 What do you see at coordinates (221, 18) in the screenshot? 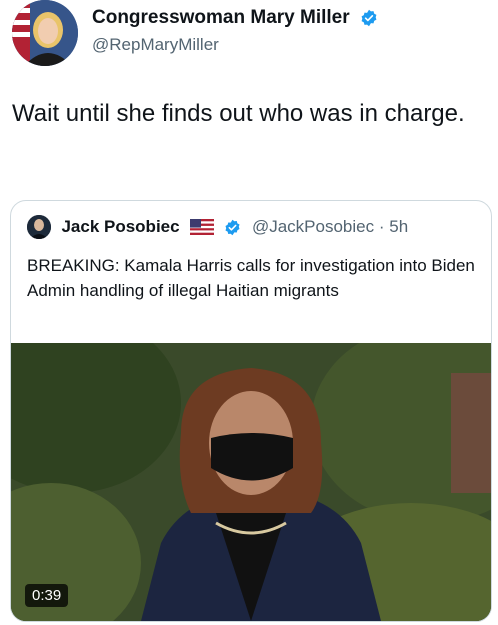
I see `author-display-name: Congresswoman Mary Miller` at bounding box center [221, 18].